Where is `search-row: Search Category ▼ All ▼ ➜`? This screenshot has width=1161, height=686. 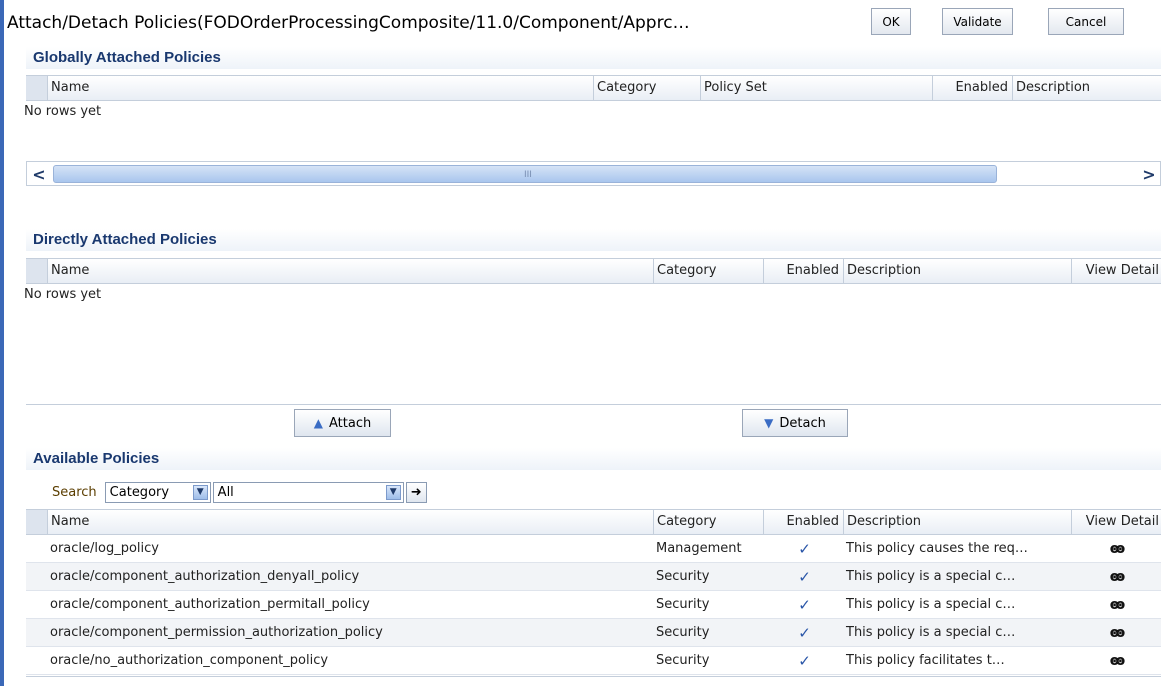
search-row: Search Category ▼ All ▼ ➜ is located at coordinates (239, 492).